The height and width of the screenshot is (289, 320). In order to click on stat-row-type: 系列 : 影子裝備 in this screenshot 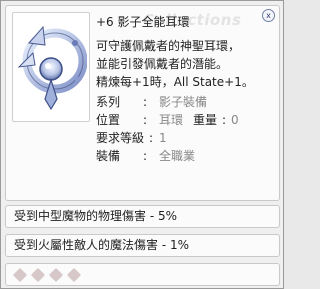, I will do `click(167, 102)`.